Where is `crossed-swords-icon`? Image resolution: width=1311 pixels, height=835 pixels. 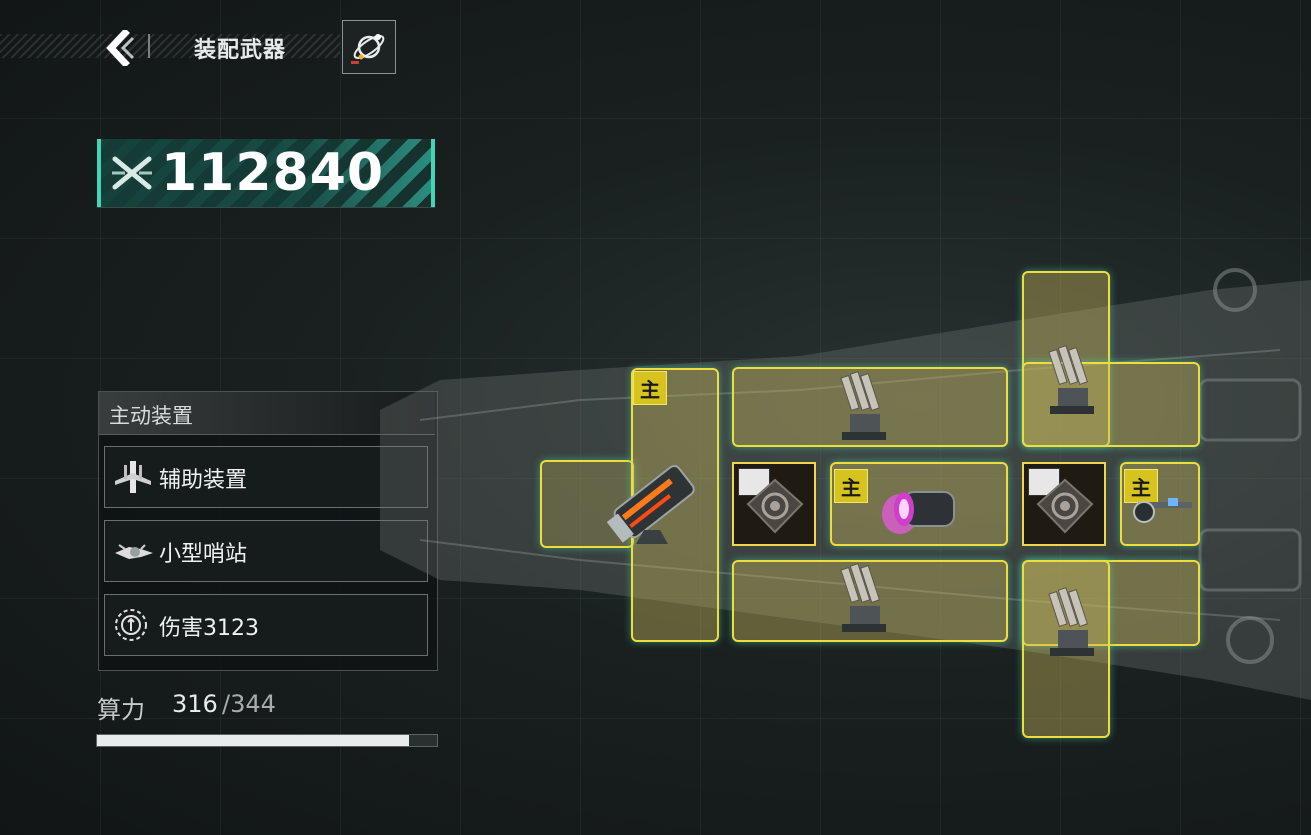 crossed-swords-icon is located at coordinates (132, 173).